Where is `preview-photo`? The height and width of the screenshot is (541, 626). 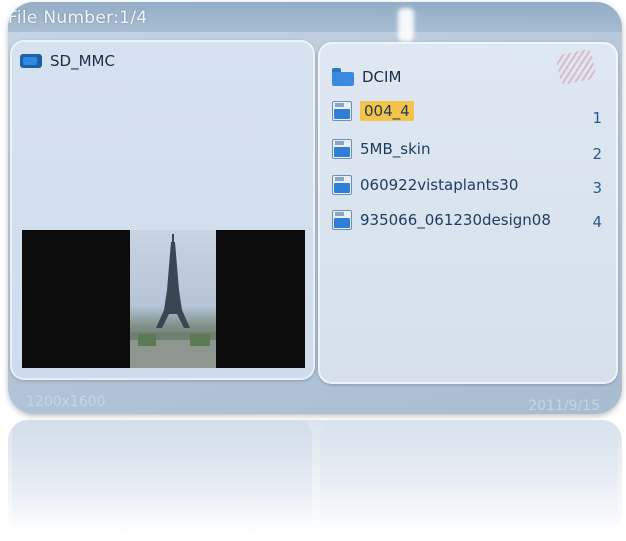
preview-photo is located at coordinates (173, 299).